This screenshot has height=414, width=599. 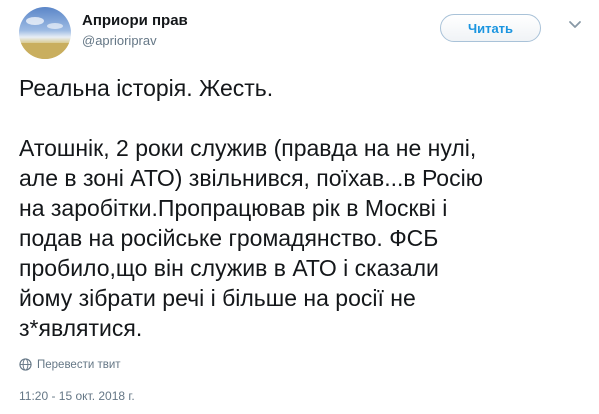 What do you see at coordinates (77, 396) in the screenshot?
I see `tweet-timestamp: 11:20 - 15 окт. 2018 г.` at bounding box center [77, 396].